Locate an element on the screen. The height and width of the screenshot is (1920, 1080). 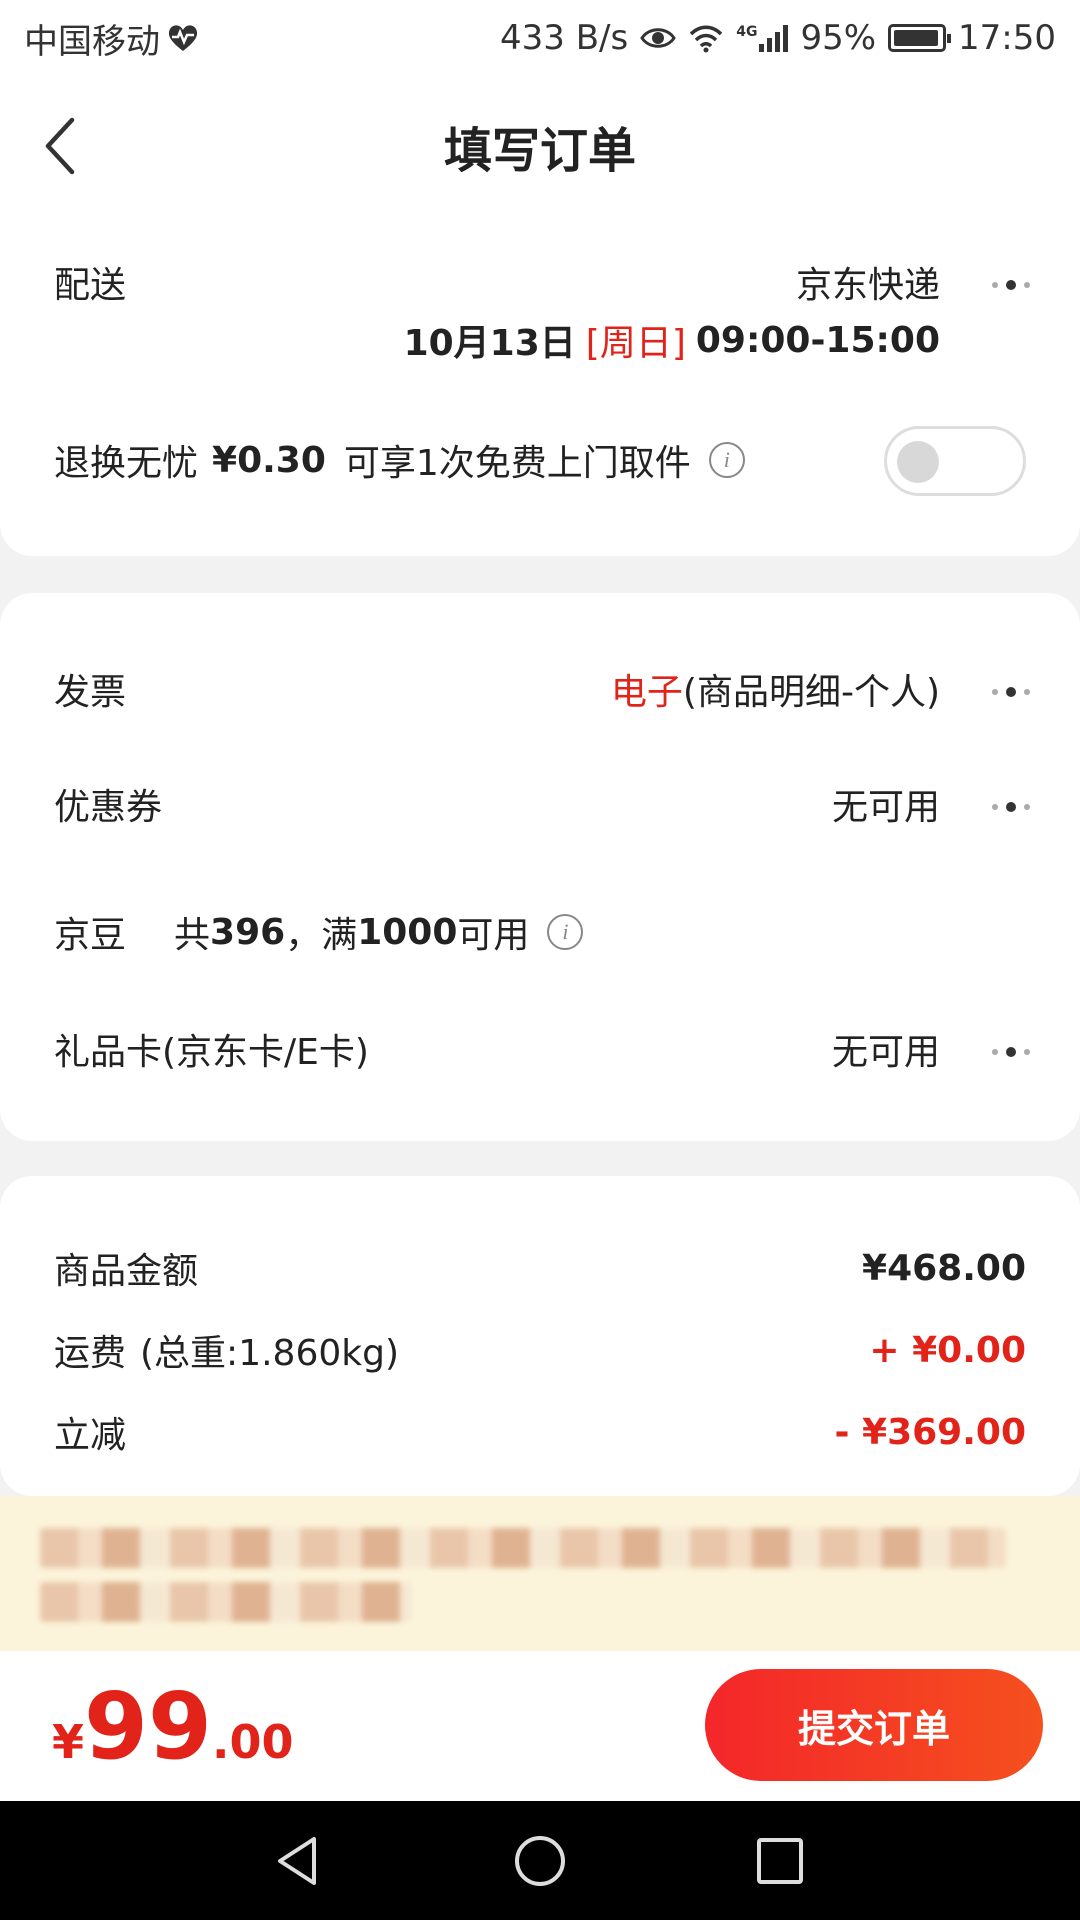
back-arrow-icon is located at coordinates (66, 146).